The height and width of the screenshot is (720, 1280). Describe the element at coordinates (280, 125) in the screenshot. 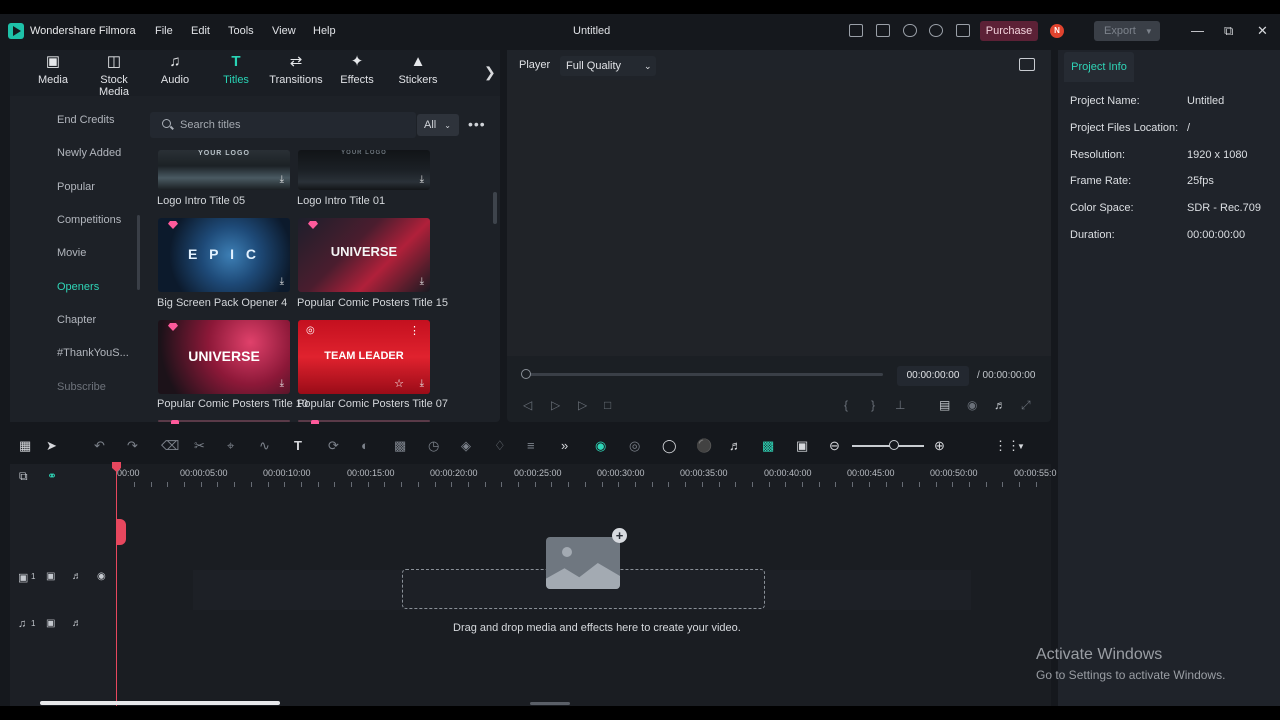

I see `search-input` at that location.